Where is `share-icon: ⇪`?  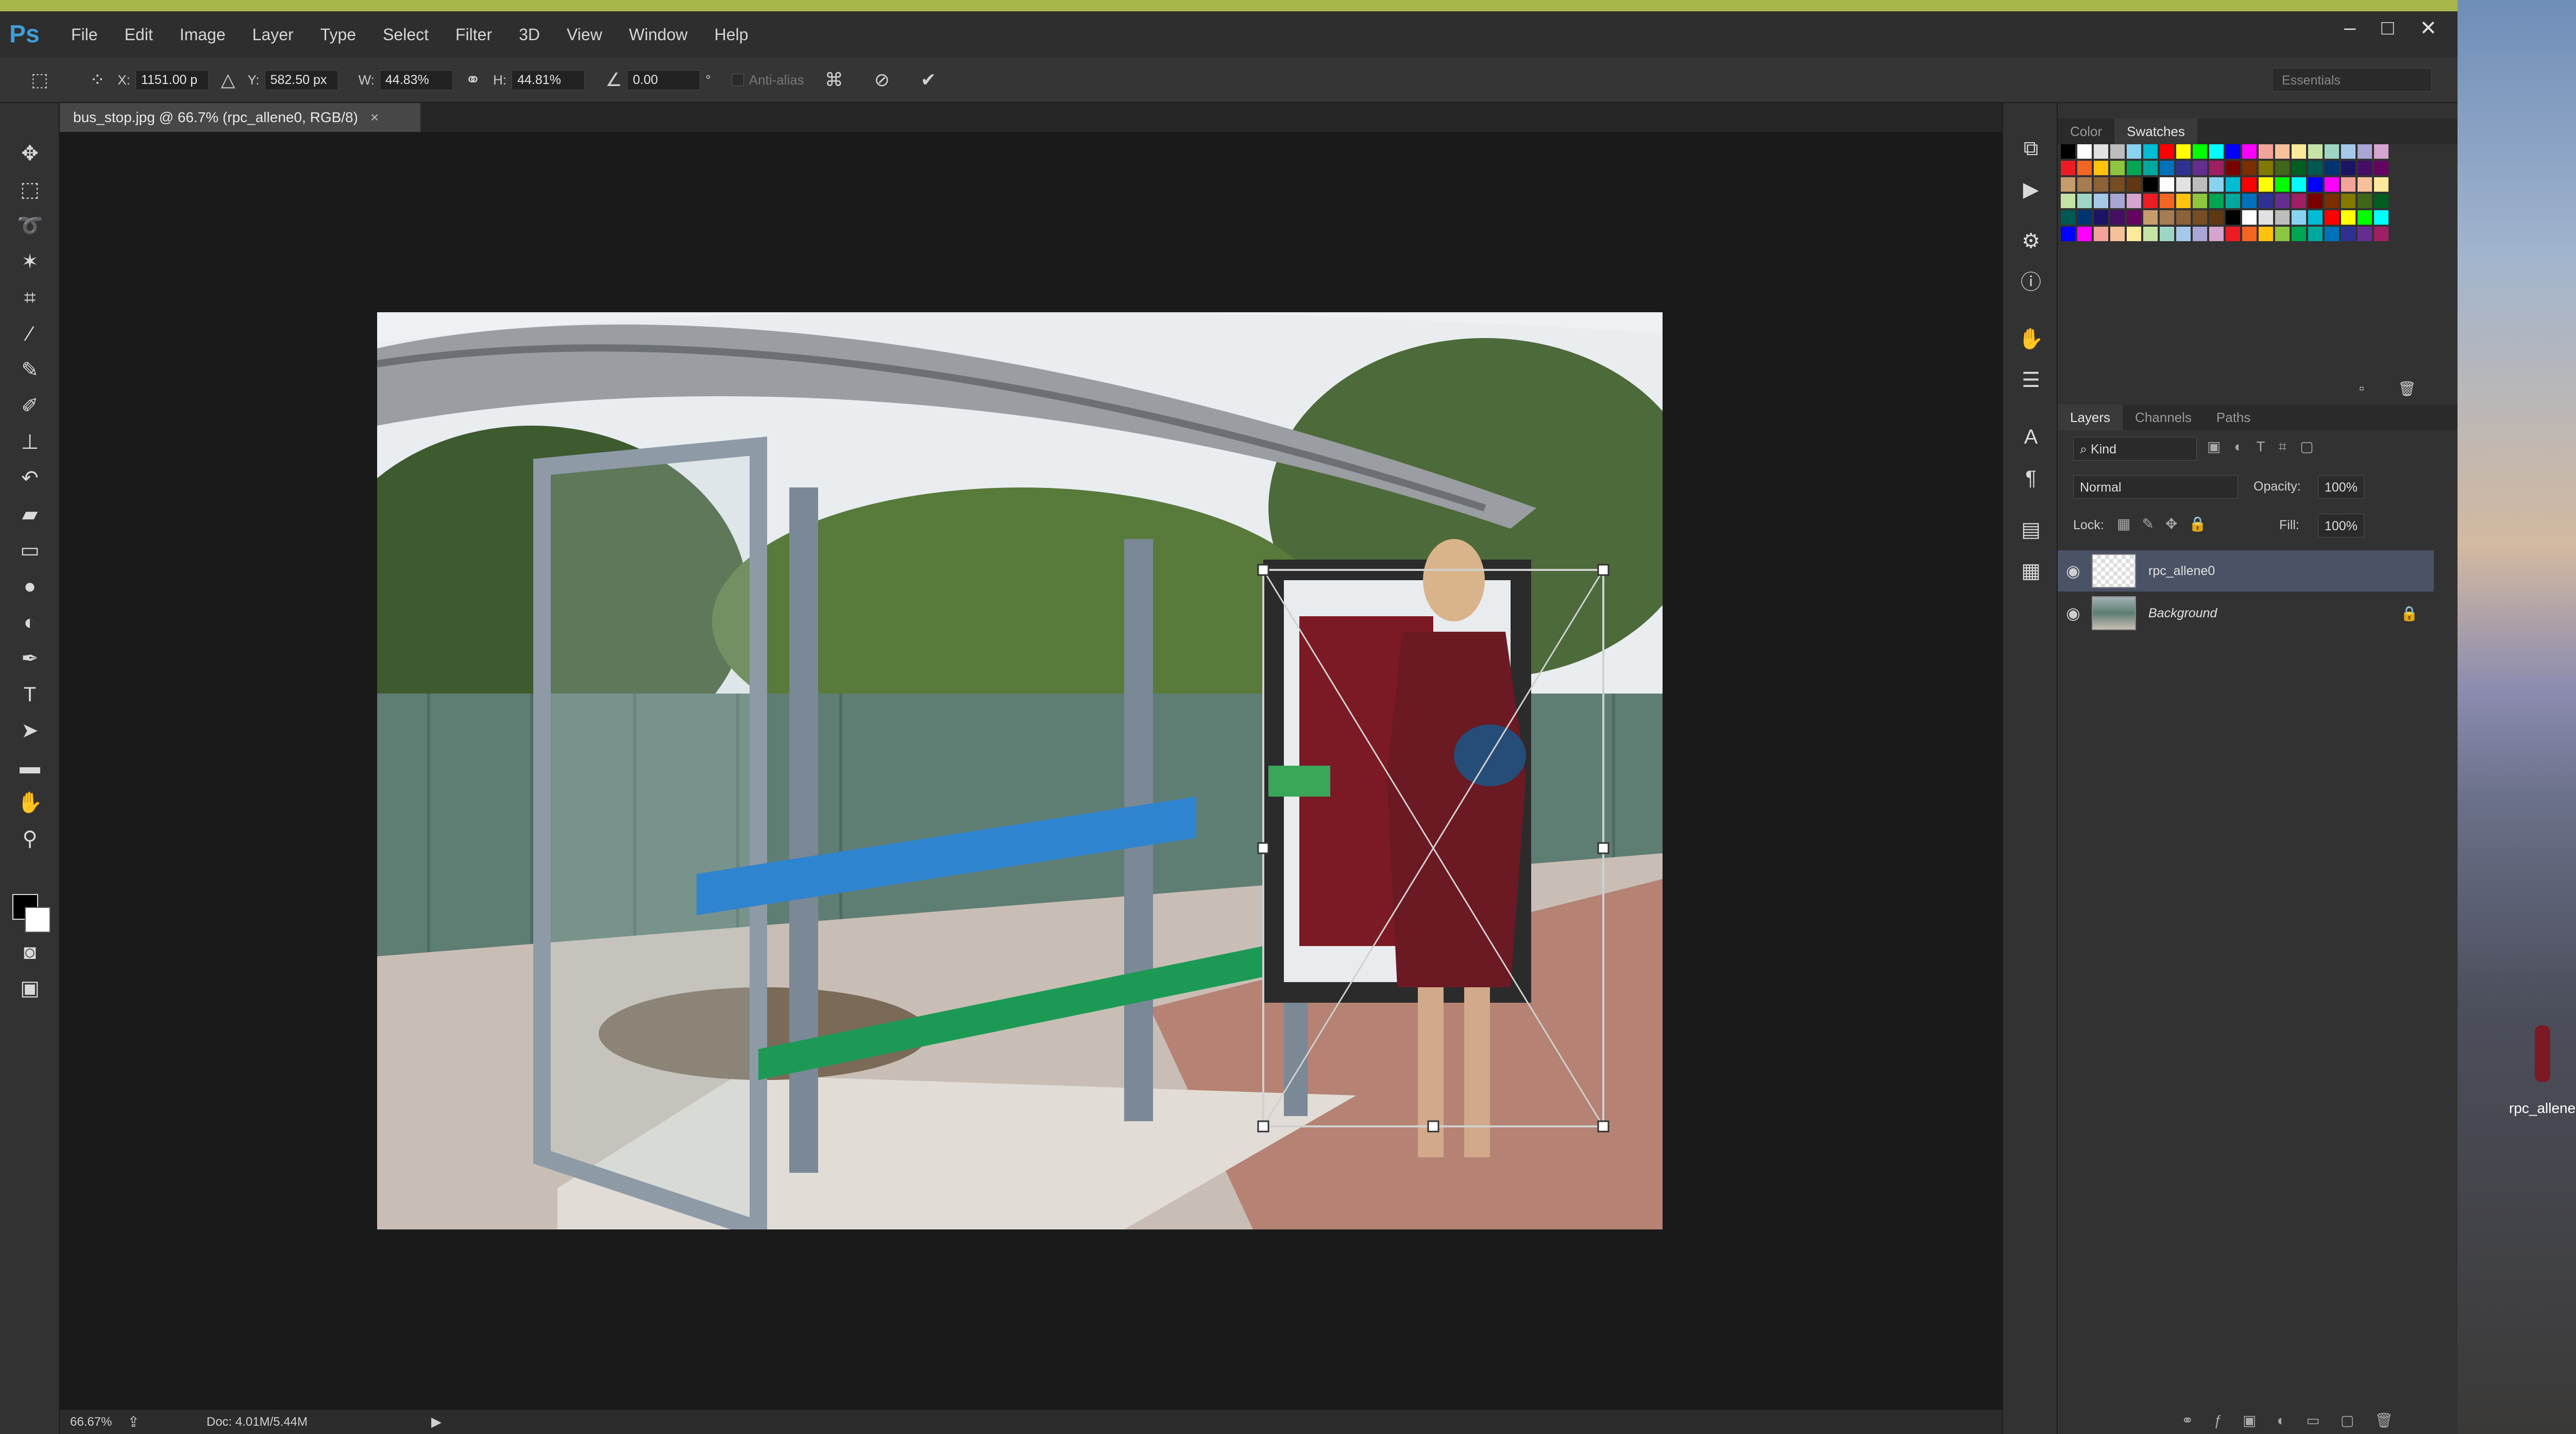 share-icon: ⇪ is located at coordinates (133, 1421).